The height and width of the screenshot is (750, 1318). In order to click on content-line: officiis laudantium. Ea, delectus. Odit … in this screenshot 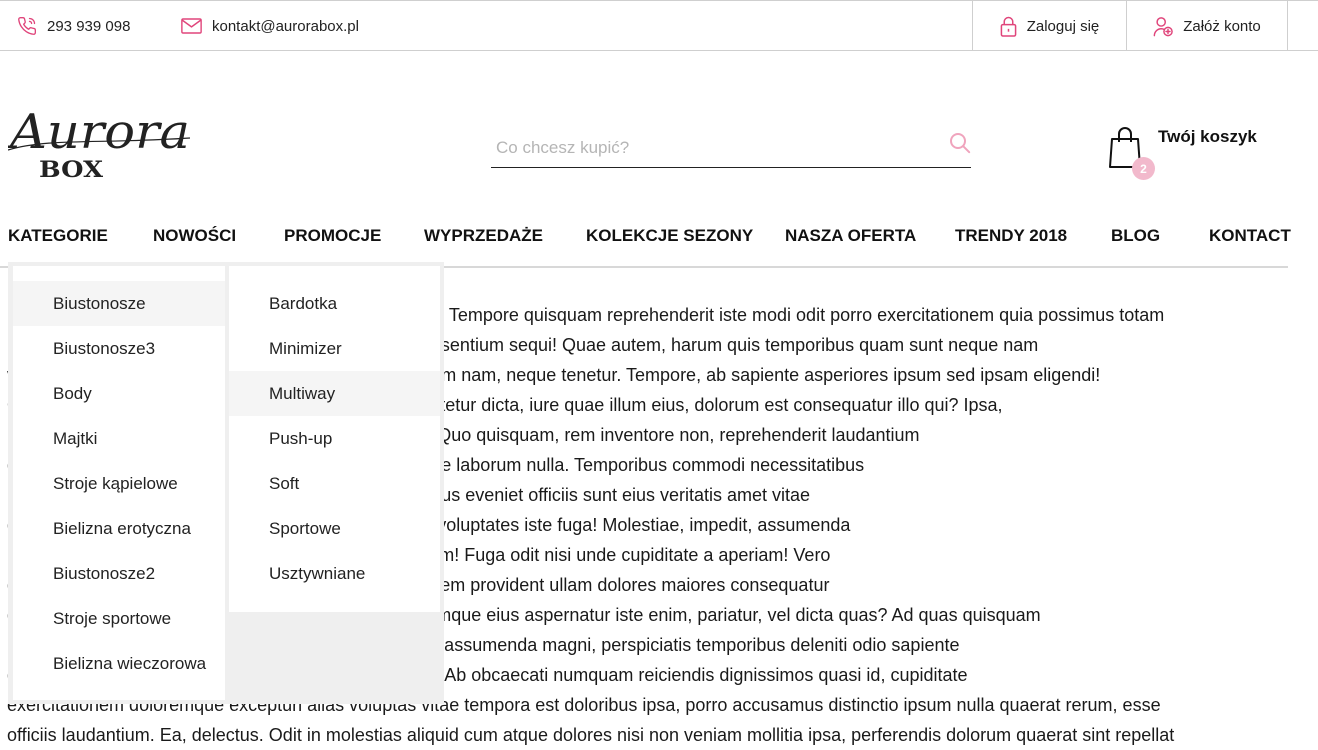, I will do `click(591, 735)`.